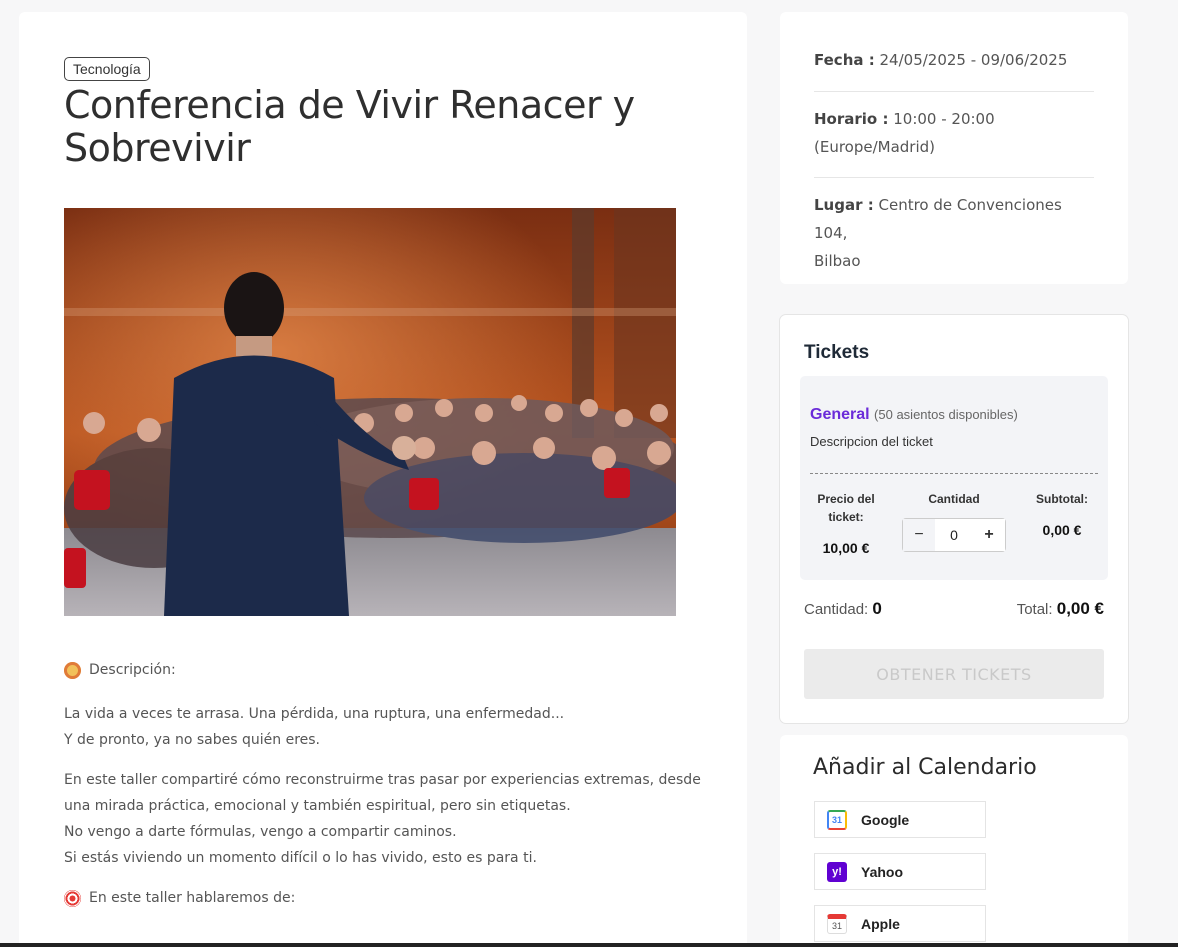 The height and width of the screenshot is (947, 1178). Describe the element at coordinates (871, 441) in the screenshot. I see `ticket-description: Descripcion del ticket` at that location.